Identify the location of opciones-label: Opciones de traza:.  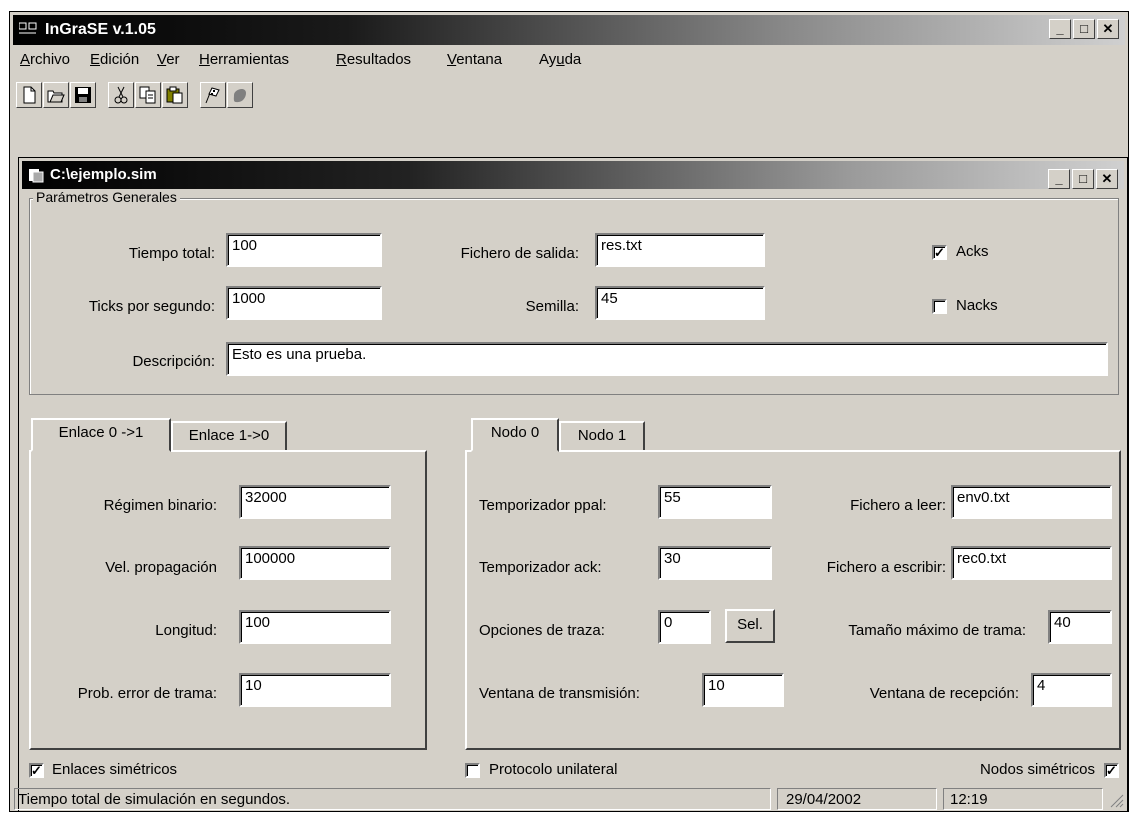
(542, 630).